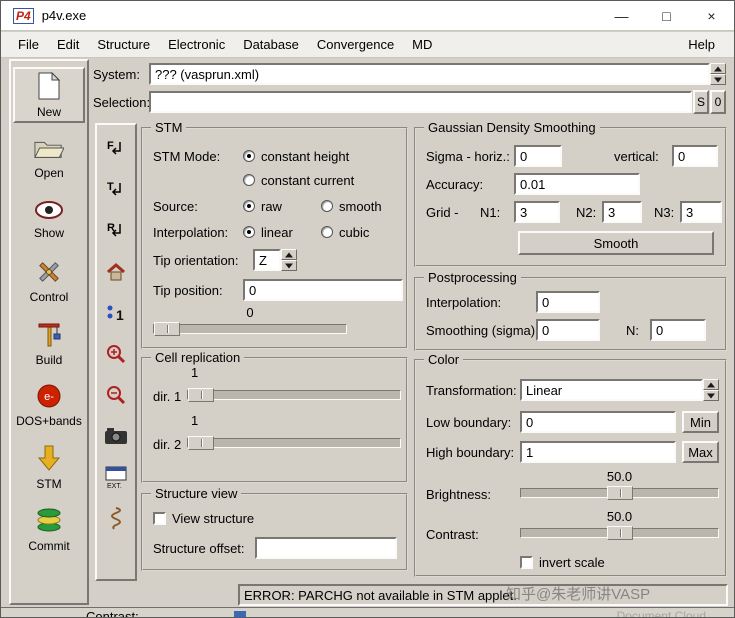 This screenshot has height=618, width=735. I want to click on sidebar-item-open: Open, so click(49, 157).